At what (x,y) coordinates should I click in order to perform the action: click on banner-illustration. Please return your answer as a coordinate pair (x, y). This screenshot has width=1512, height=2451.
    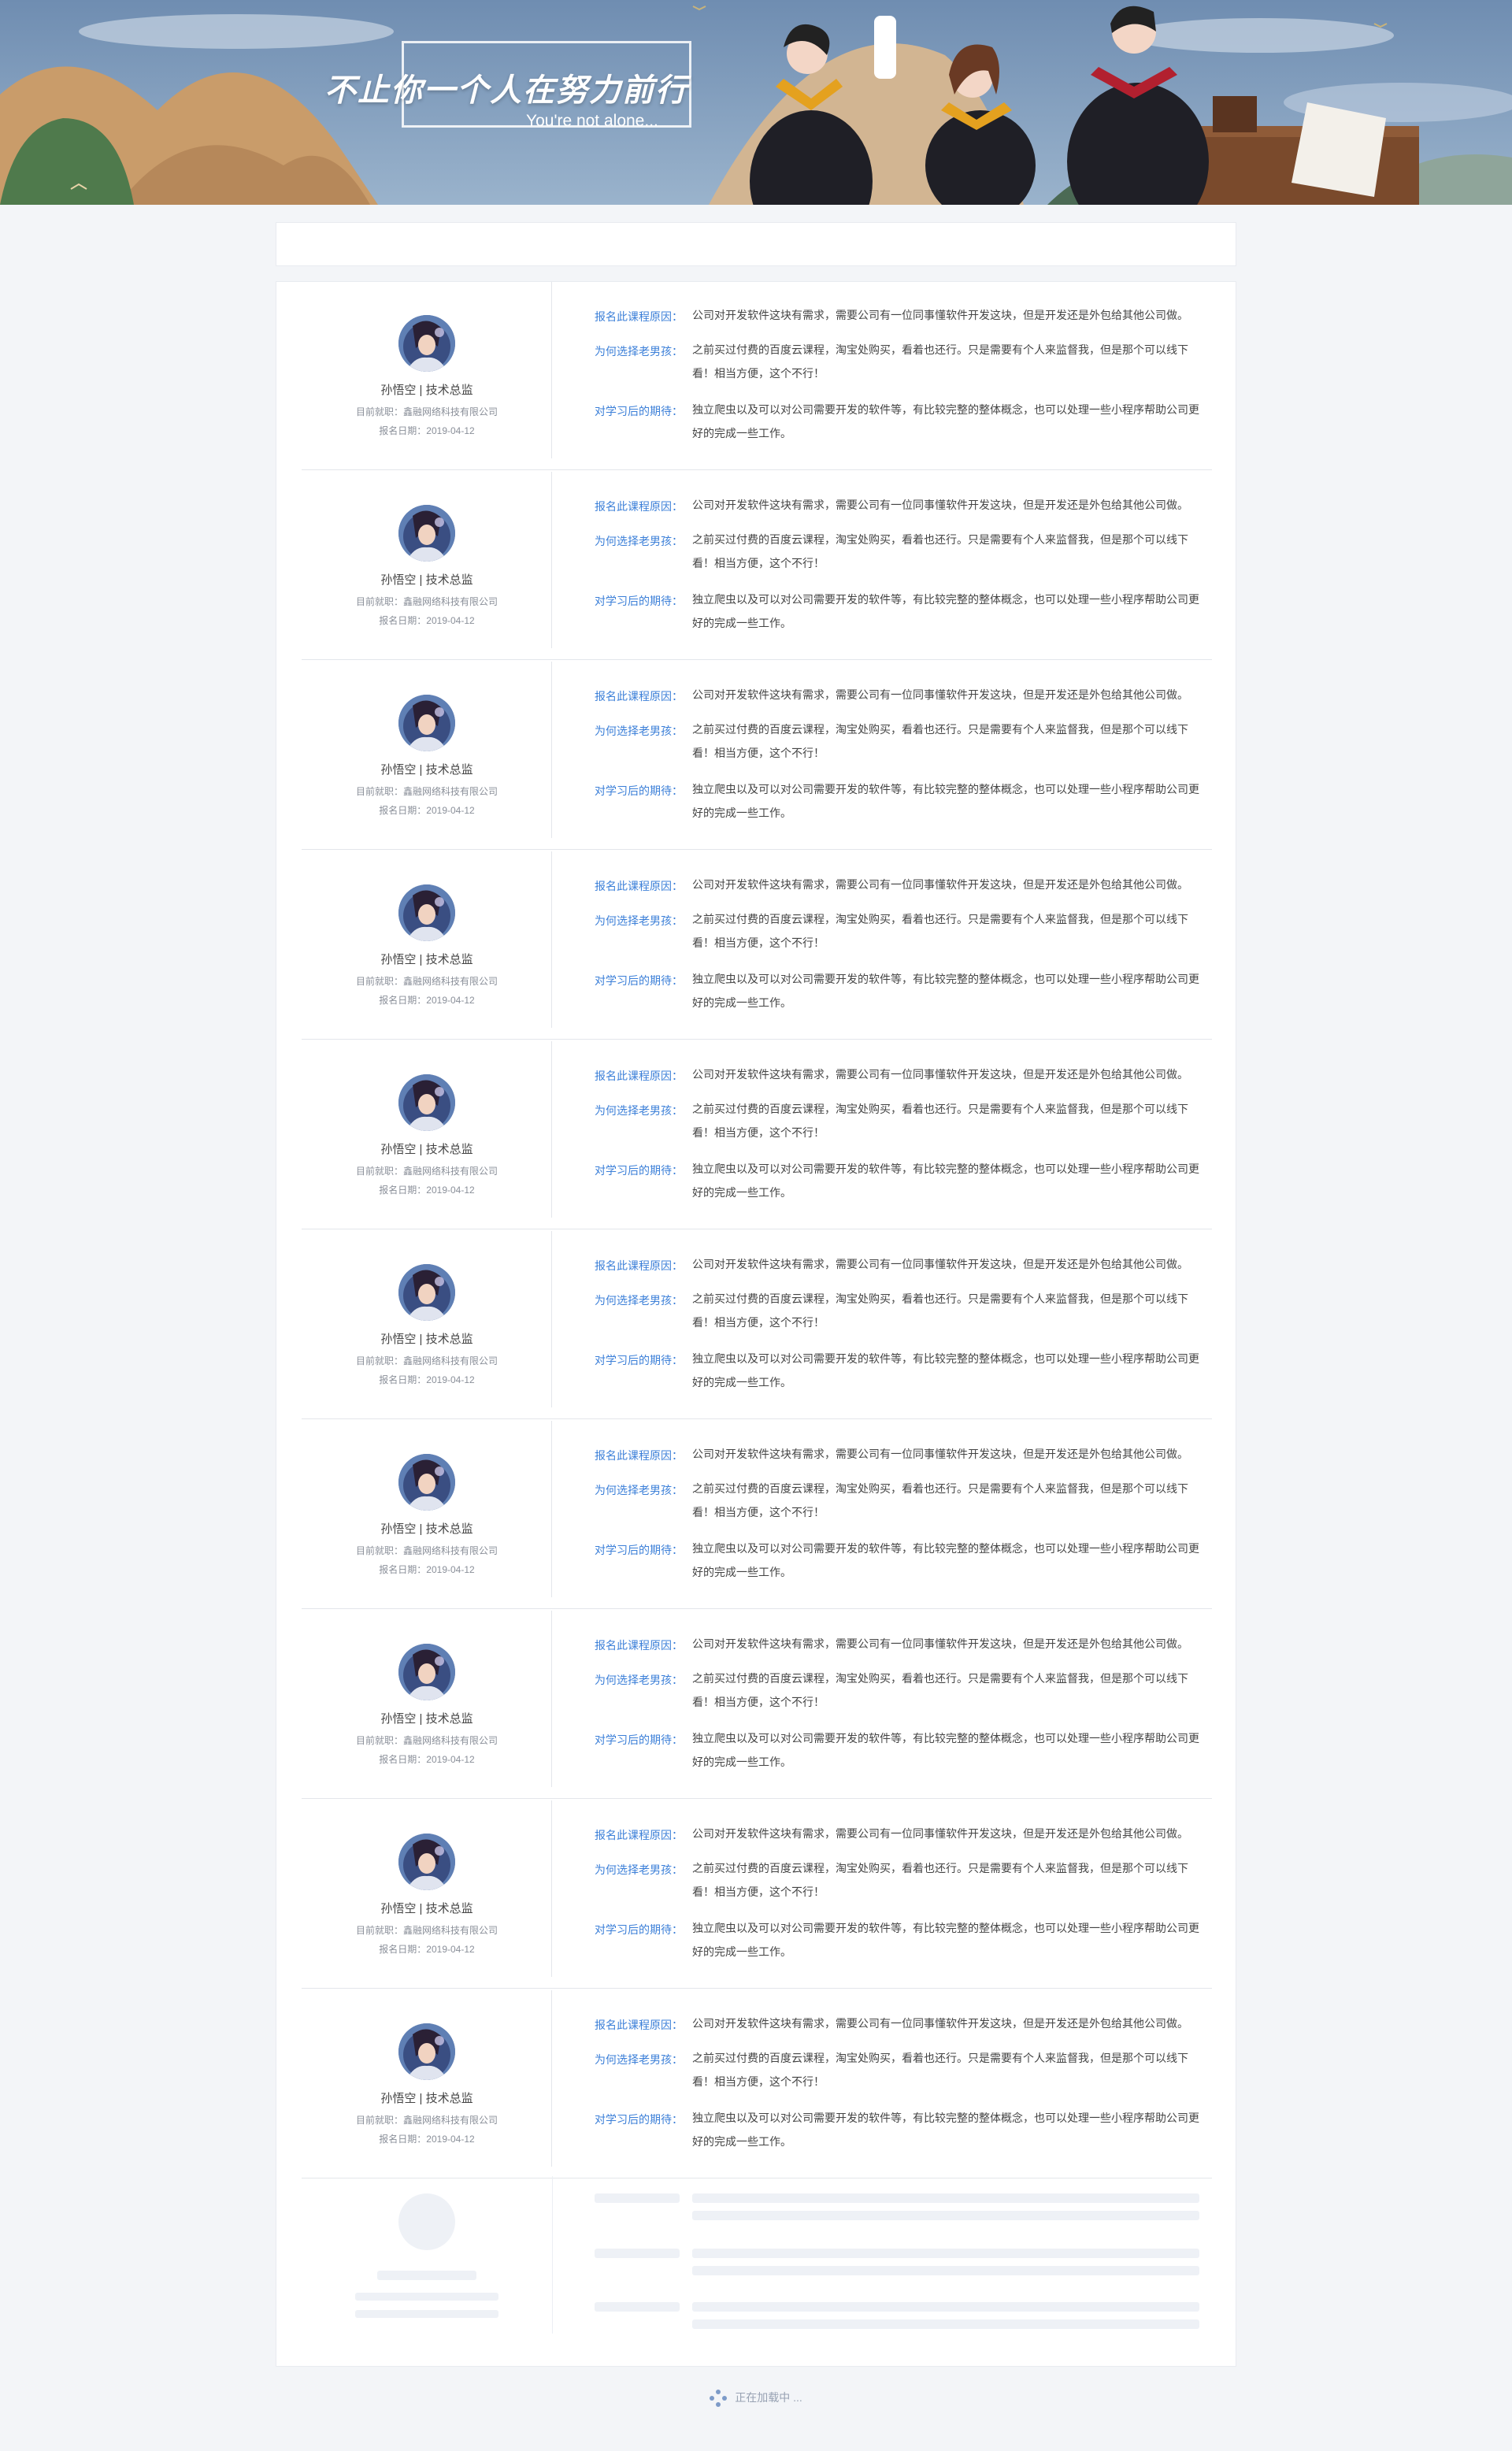
    Looking at the image, I should click on (756, 102).